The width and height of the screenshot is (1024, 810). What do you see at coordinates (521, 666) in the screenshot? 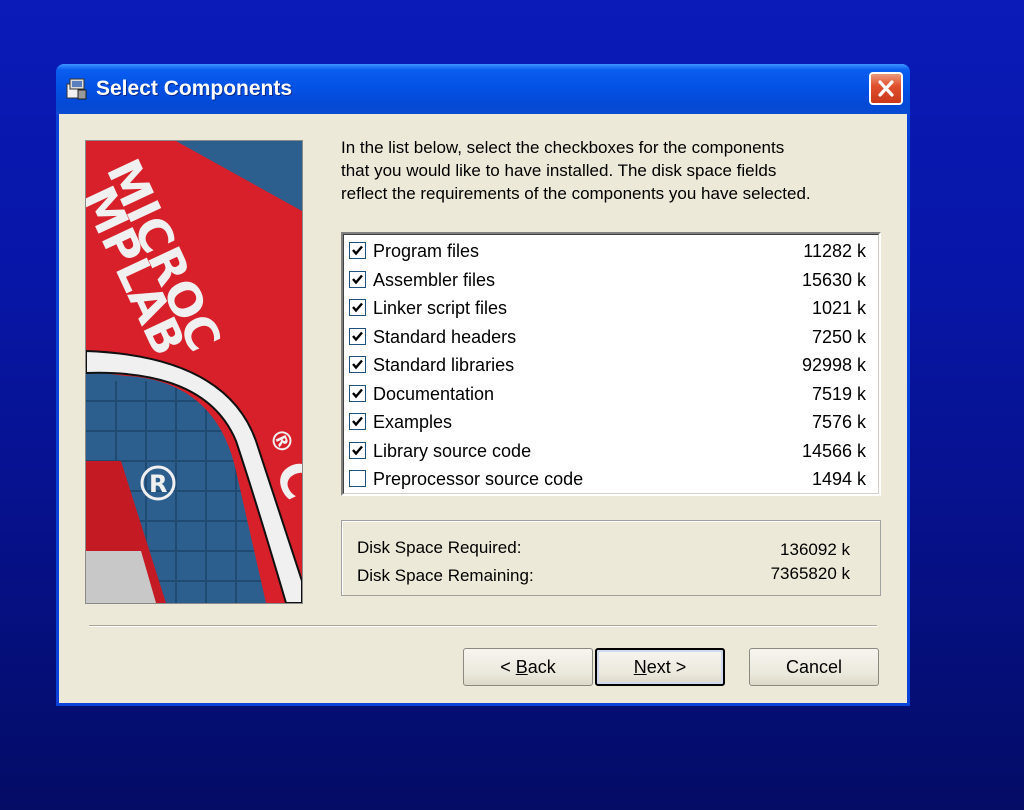
I see `back-button-mnemonic: B` at bounding box center [521, 666].